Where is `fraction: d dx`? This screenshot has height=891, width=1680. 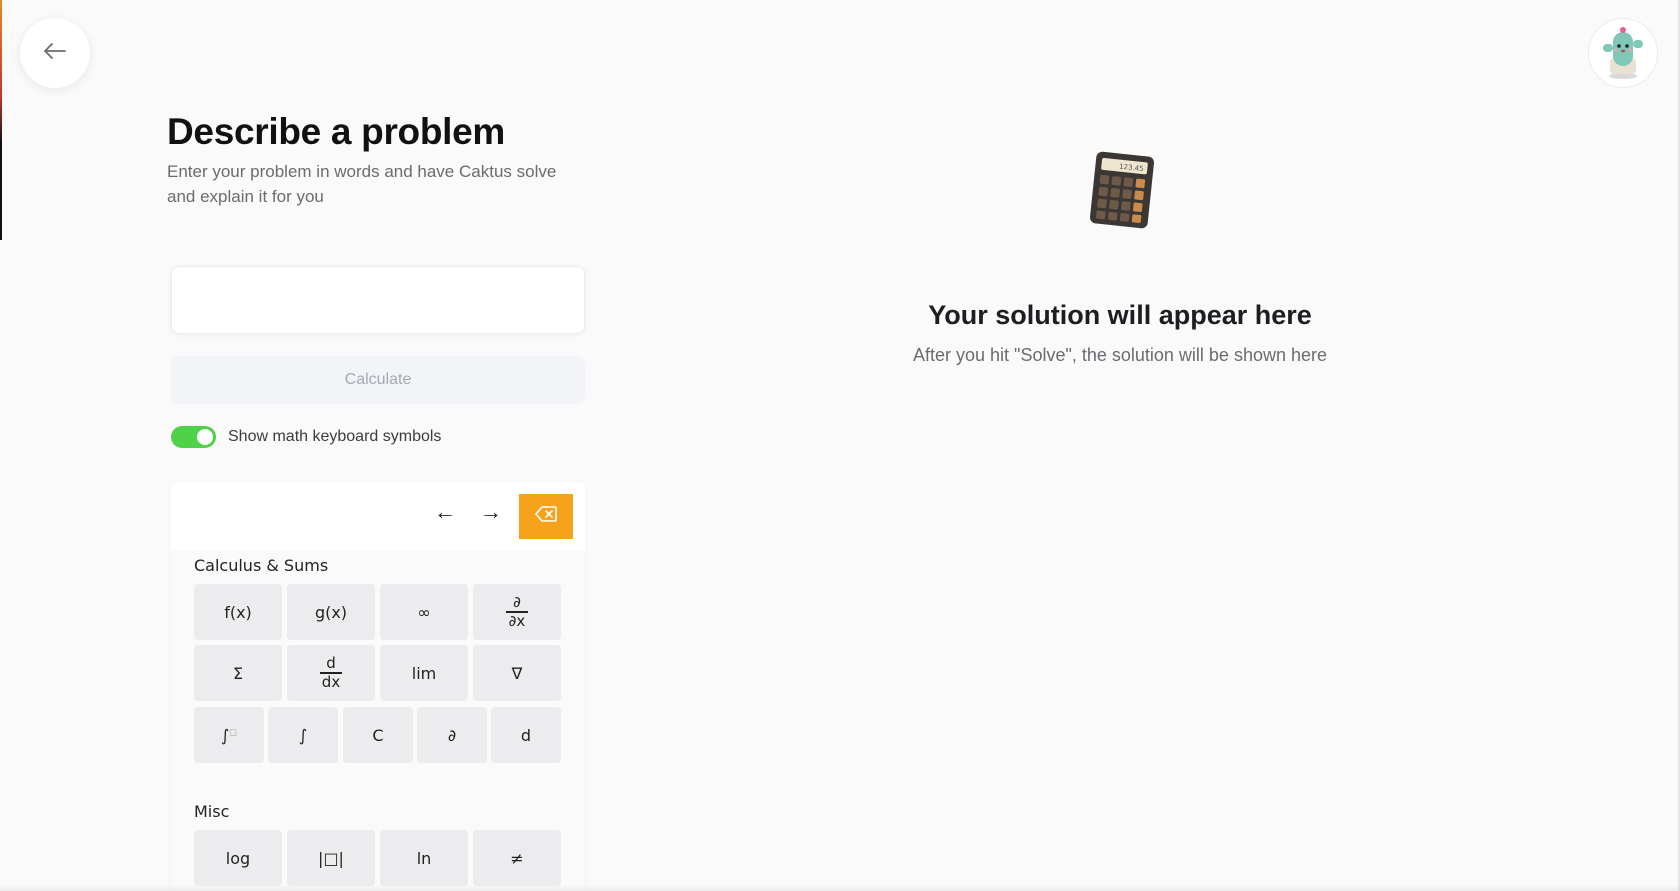
fraction: d dx is located at coordinates (331, 673).